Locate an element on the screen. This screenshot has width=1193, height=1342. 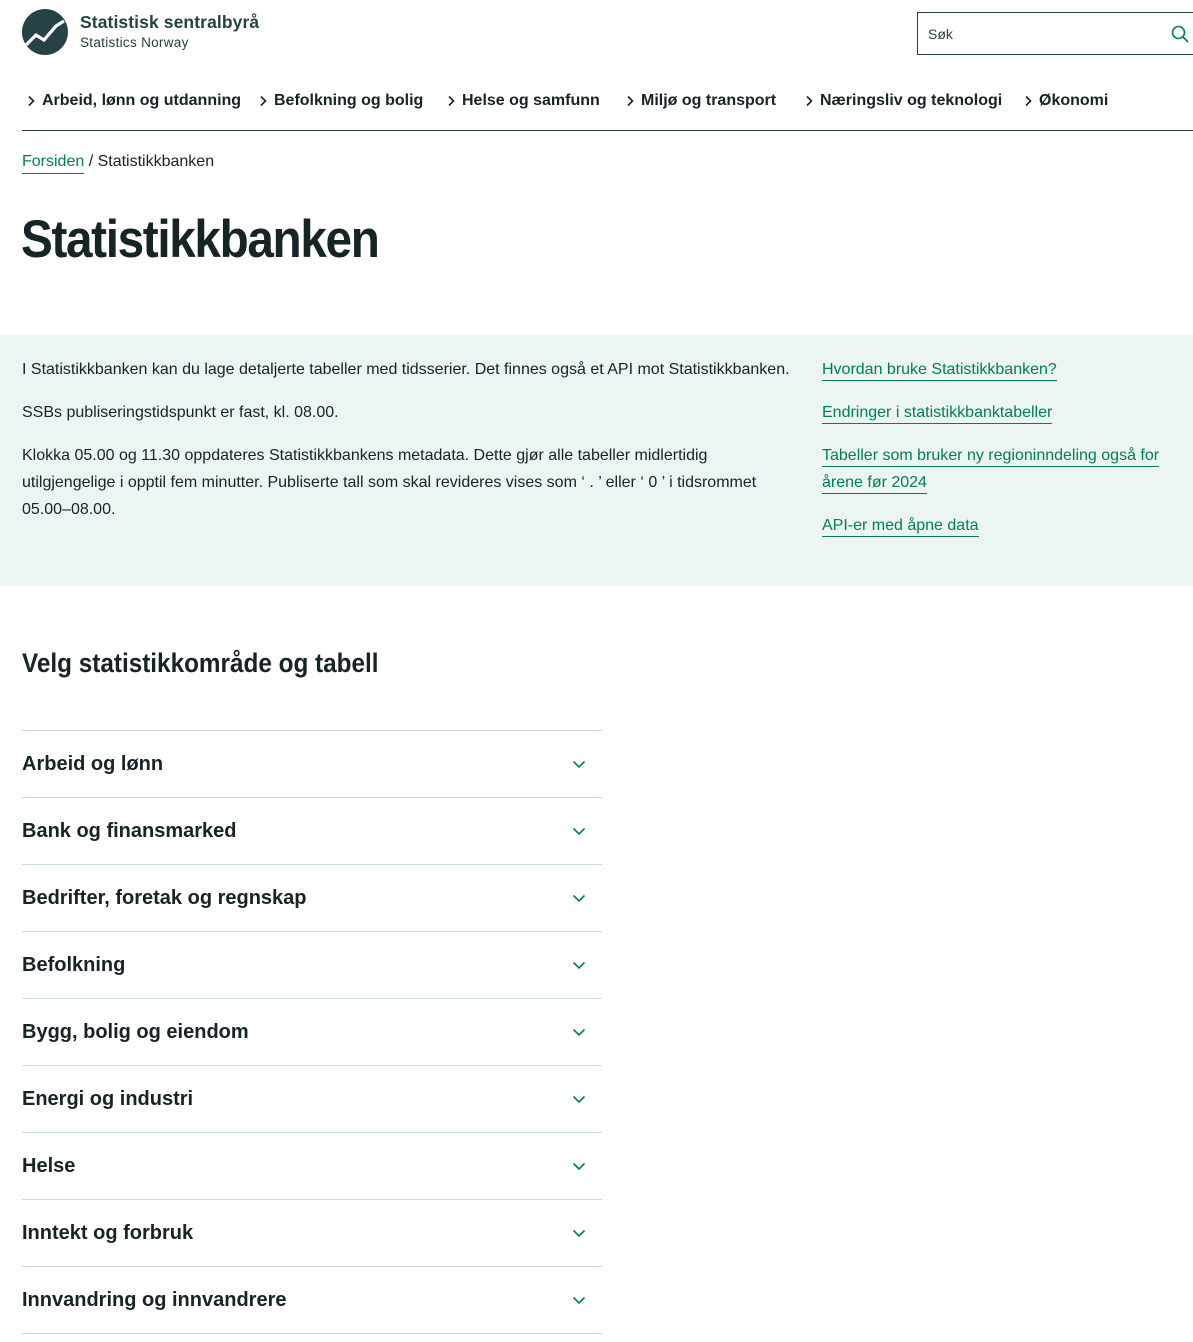
logo-subtitle: Statistics Norway is located at coordinates (134, 42).